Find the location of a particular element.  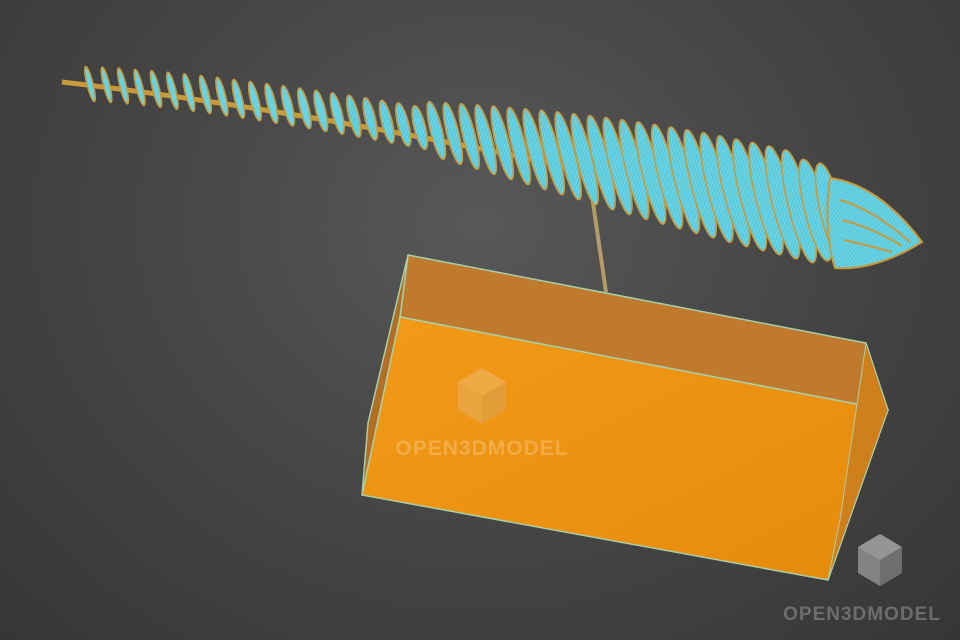

corner-watermark: OPEN3DMODEL is located at coordinates (862, 579).